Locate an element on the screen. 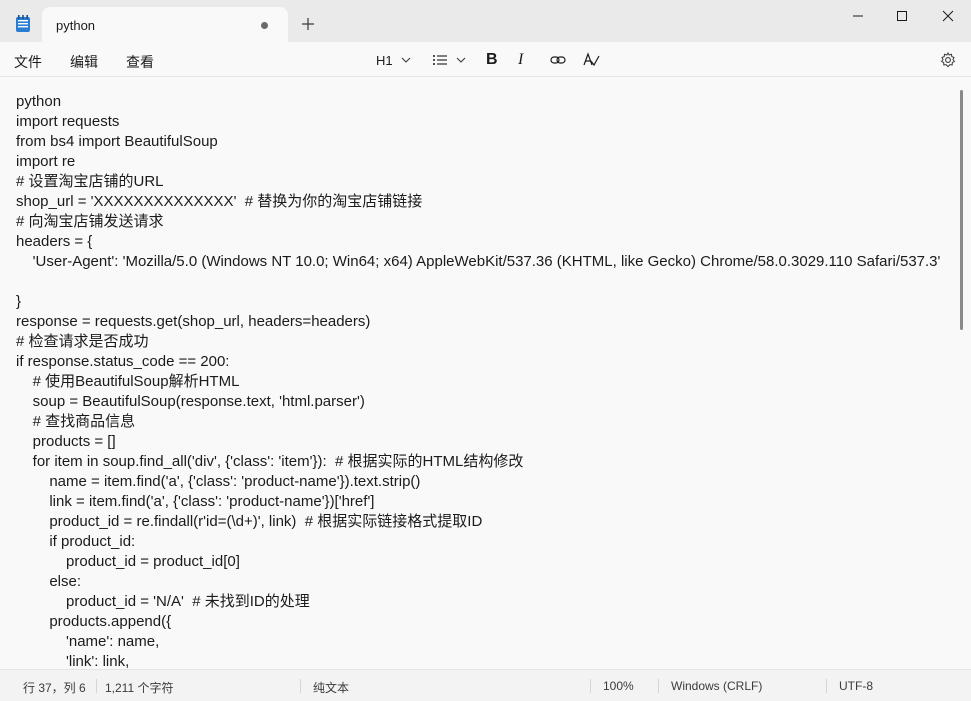 The image size is (971, 701). line-ending: Windows (CRLF) is located at coordinates (716, 686).